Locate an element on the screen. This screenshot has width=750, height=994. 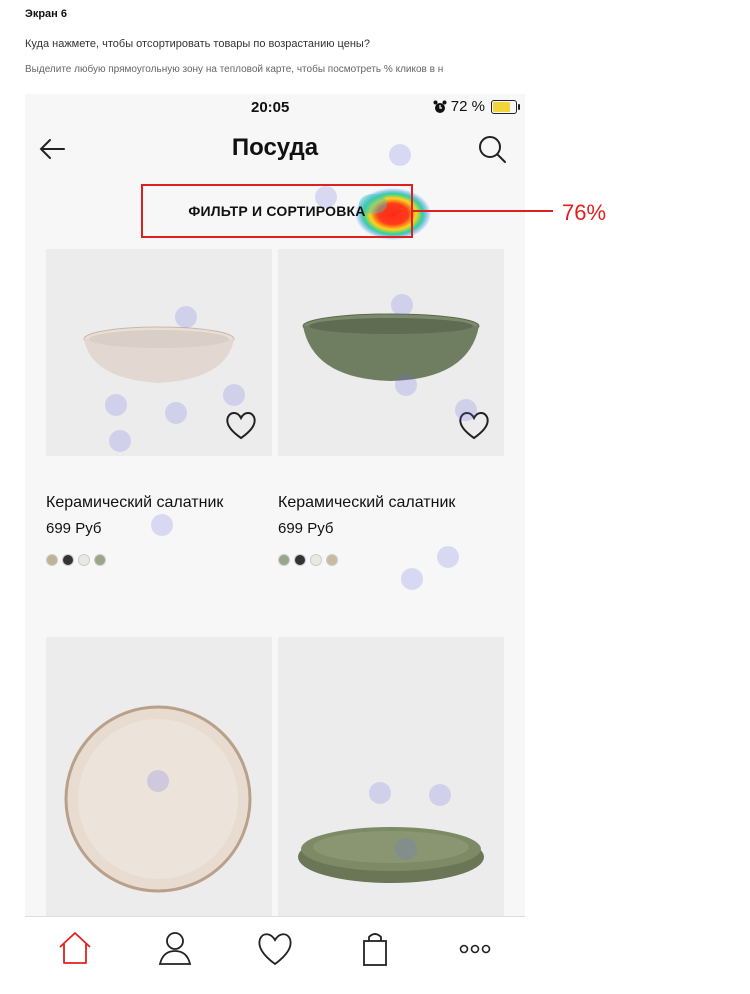
product-price-2: 699 Руб is located at coordinates (306, 528).